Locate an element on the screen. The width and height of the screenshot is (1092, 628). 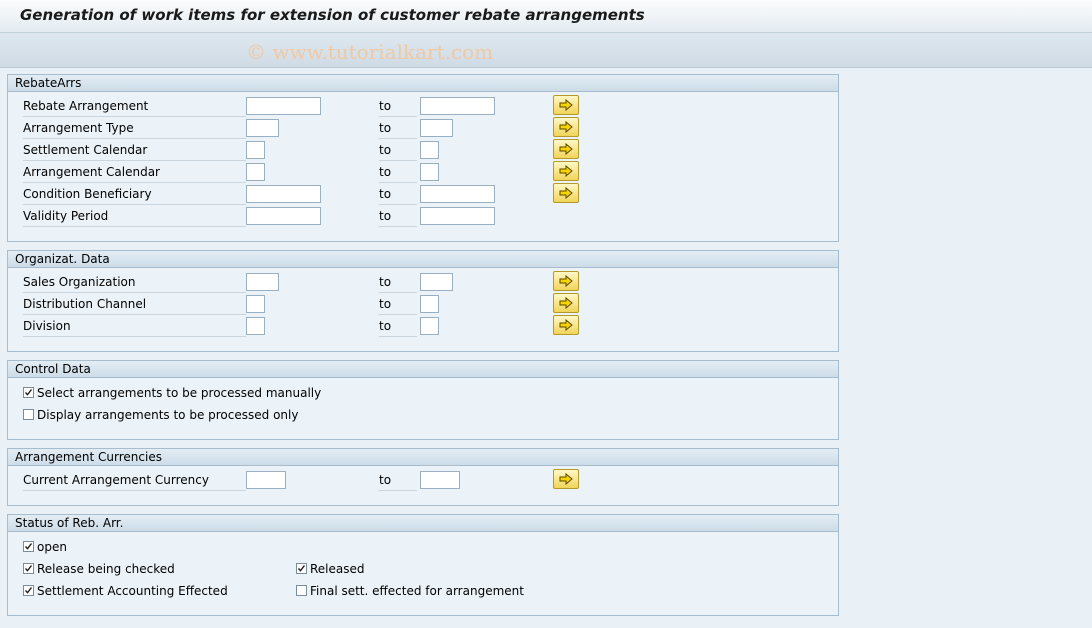
field-row-arrangement-type: Arrangement Type to is located at coordinates (423, 129).